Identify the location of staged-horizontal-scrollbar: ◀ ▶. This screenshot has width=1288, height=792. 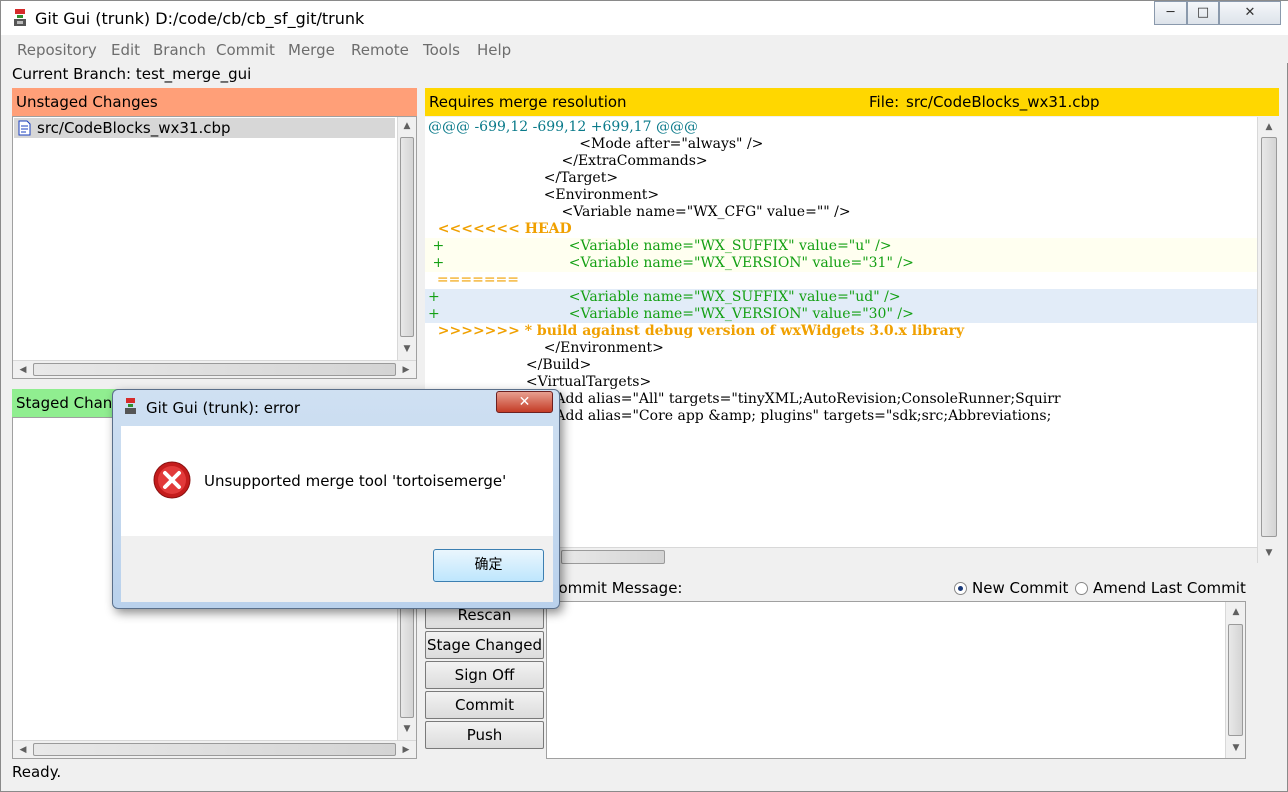
(214, 749).